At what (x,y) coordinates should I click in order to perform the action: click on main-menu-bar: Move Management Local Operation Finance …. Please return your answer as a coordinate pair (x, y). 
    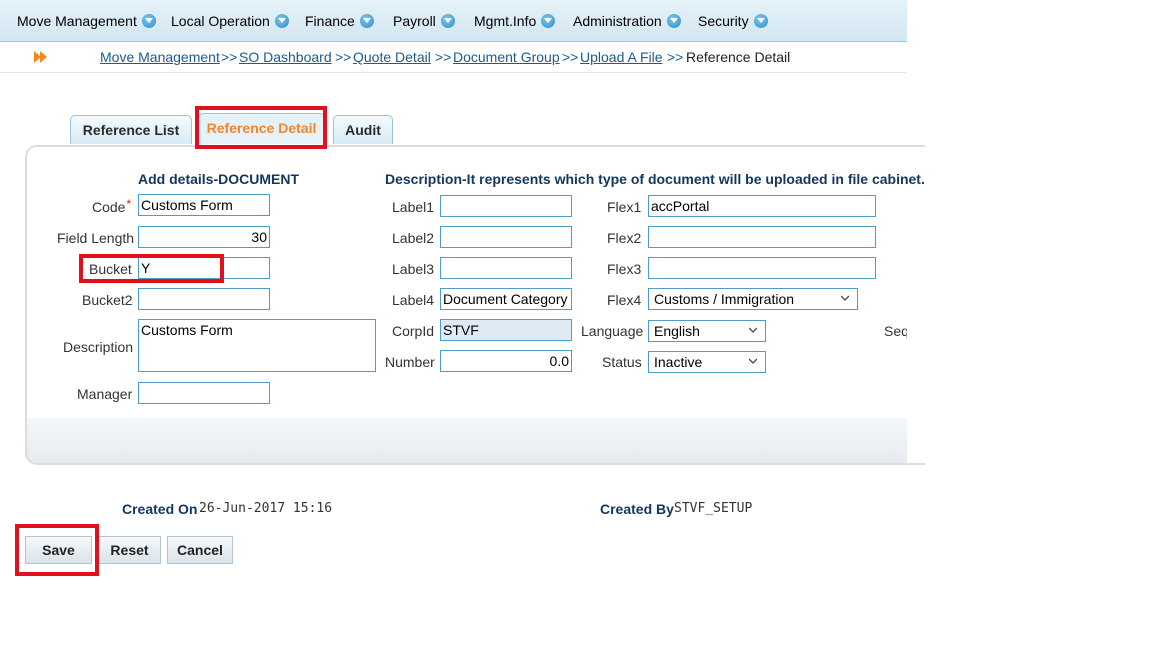
    Looking at the image, I should click on (453, 21).